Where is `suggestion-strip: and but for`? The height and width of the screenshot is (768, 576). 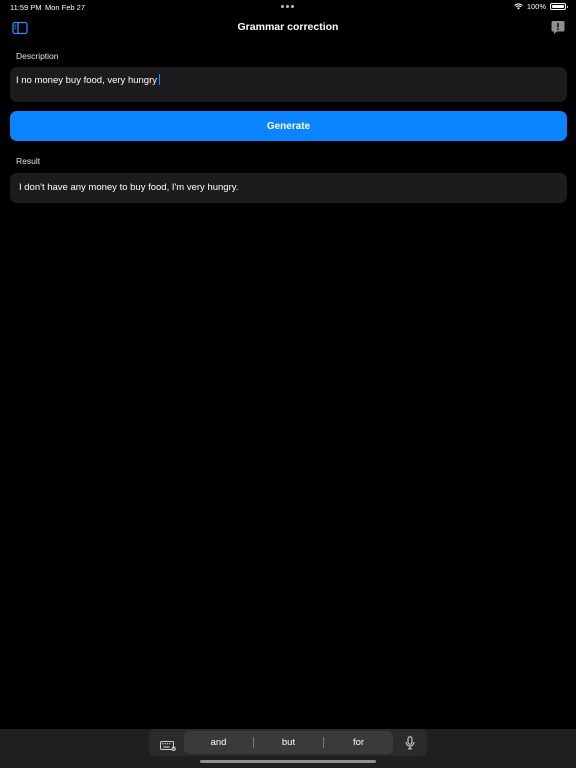 suggestion-strip: and but for is located at coordinates (288, 742).